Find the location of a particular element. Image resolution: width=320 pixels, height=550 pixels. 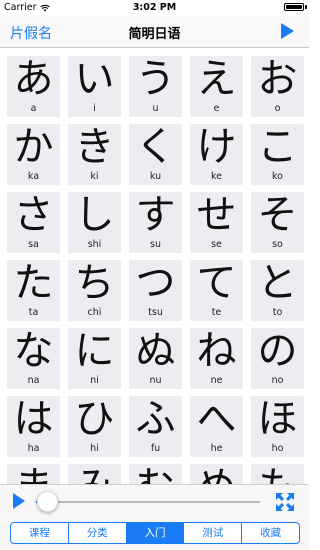

kana-cell: ひ hi is located at coordinates (94, 426).